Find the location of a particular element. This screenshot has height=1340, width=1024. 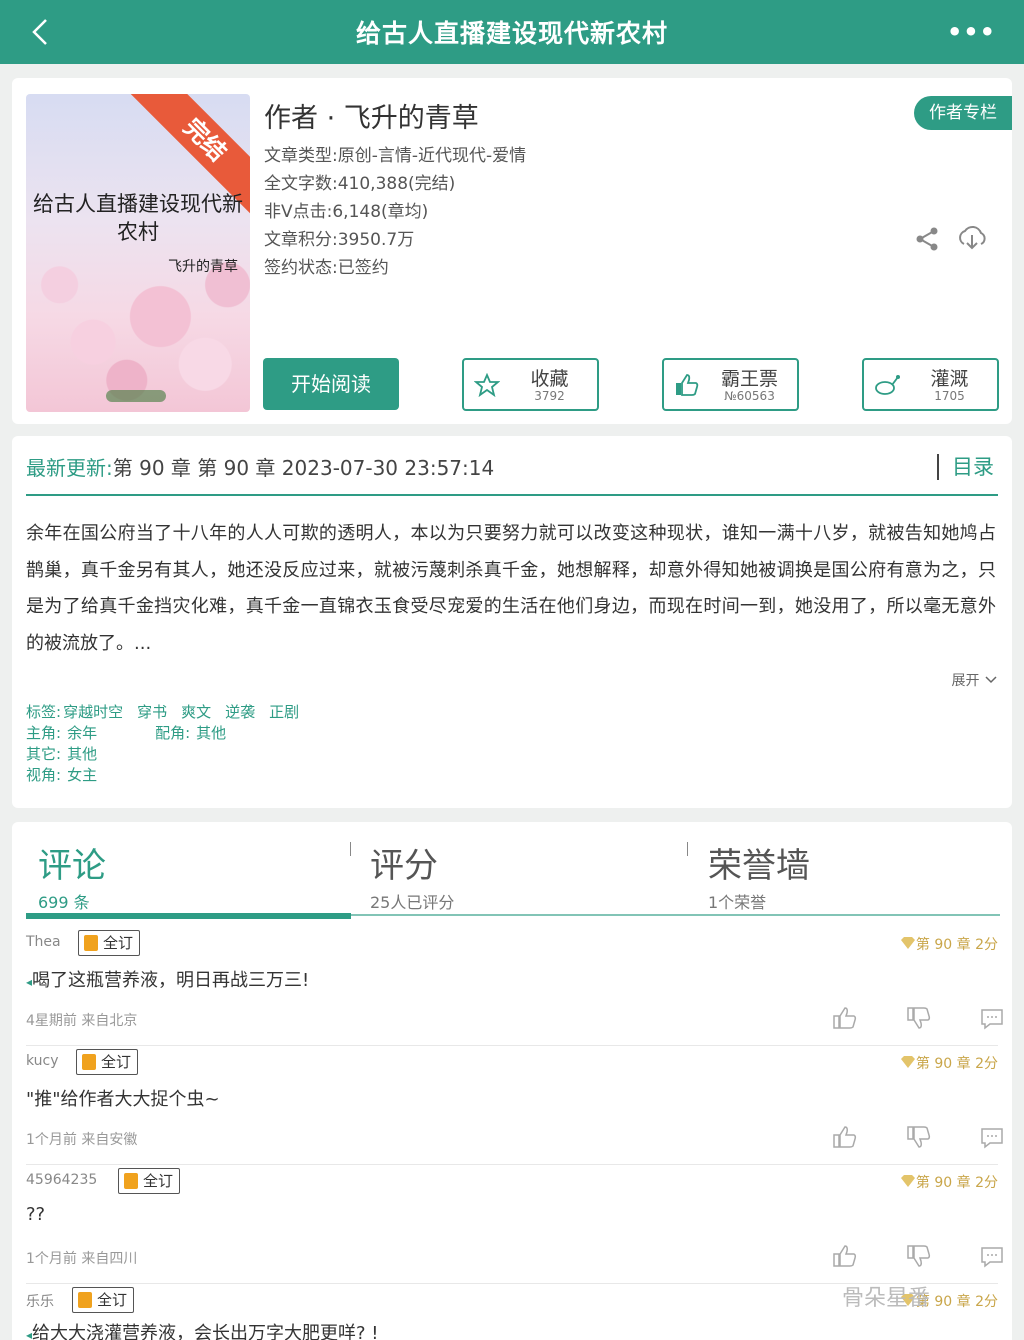

star-icon is located at coordinates (487, 385).